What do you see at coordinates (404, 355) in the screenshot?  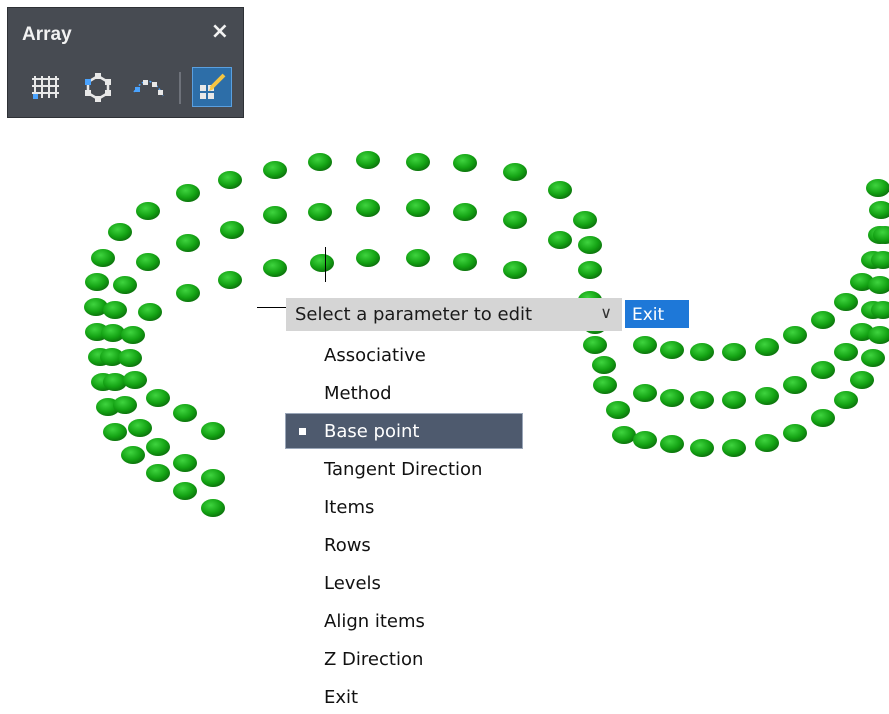 I see `menu-item-associative: Associative` at bounding box center [404, 355].